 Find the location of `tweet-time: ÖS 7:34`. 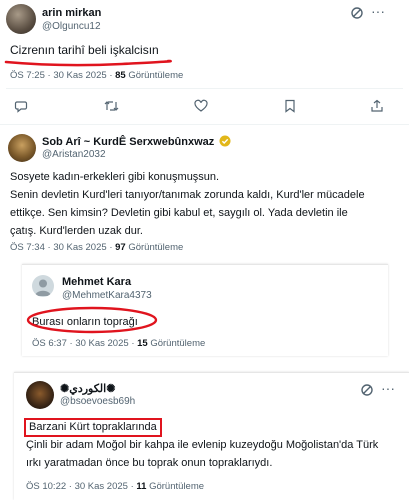

tweet-time: ÖS 7:34 is located at coordinates (27, 247).